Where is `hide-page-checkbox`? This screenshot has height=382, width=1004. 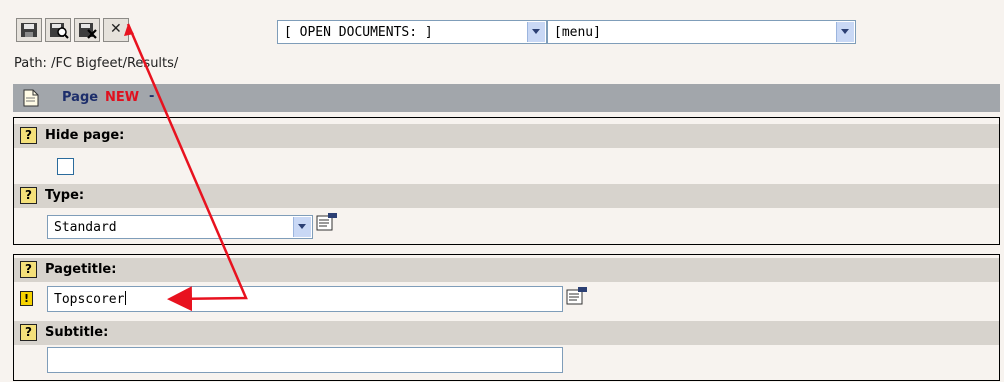
hide-page-checkbox is located at coordinates (65, 166).